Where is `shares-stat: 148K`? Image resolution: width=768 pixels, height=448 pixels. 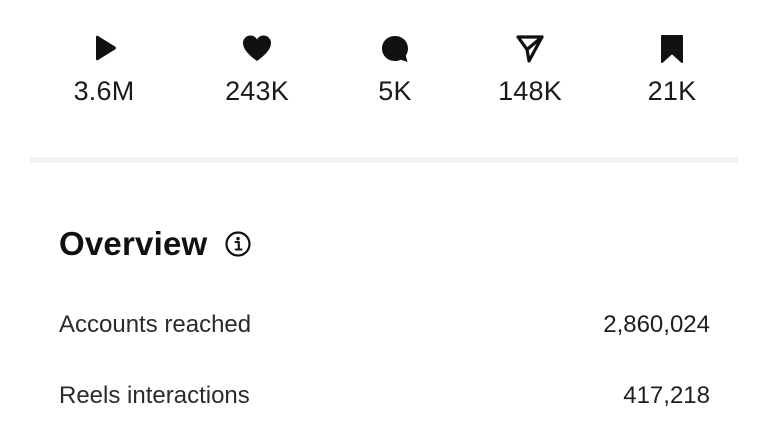 shares-stat: 148K is located at coordinates (530, 68).